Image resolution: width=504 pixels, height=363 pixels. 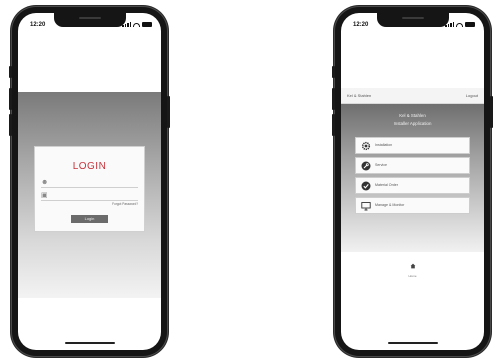 I want to click on home-tab-label: Home, so click(x=412, y=276).